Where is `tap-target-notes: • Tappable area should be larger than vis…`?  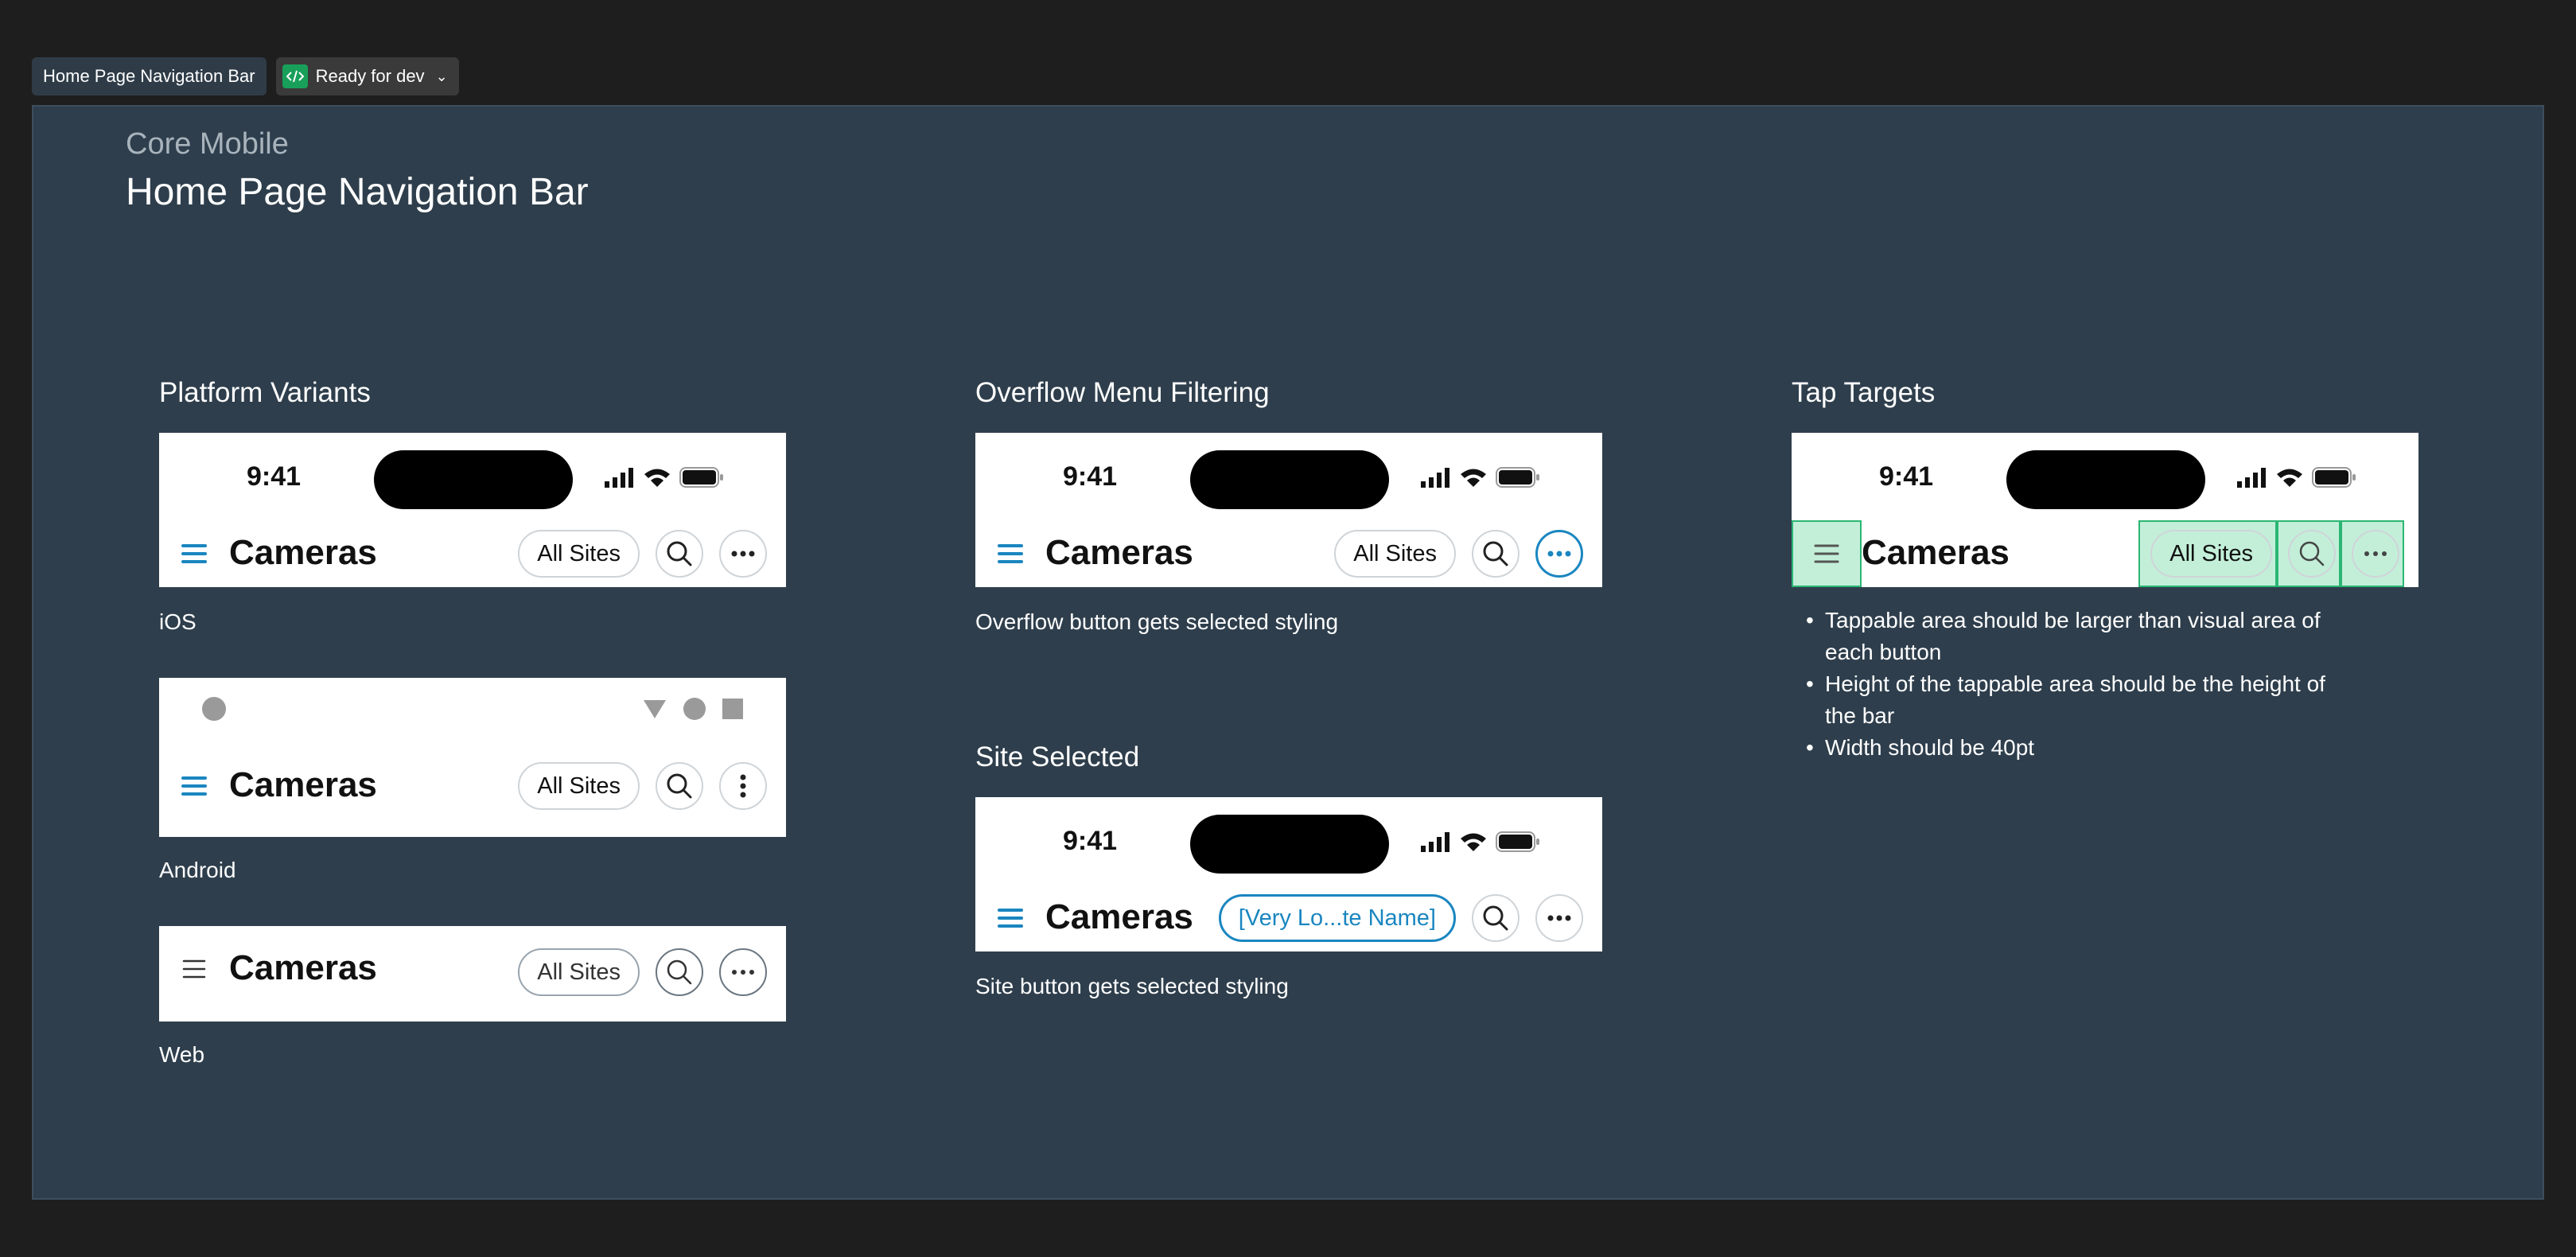
tap-target-notes: • Tappable area should be larger than vis… is located at coordinates (2077, 684).